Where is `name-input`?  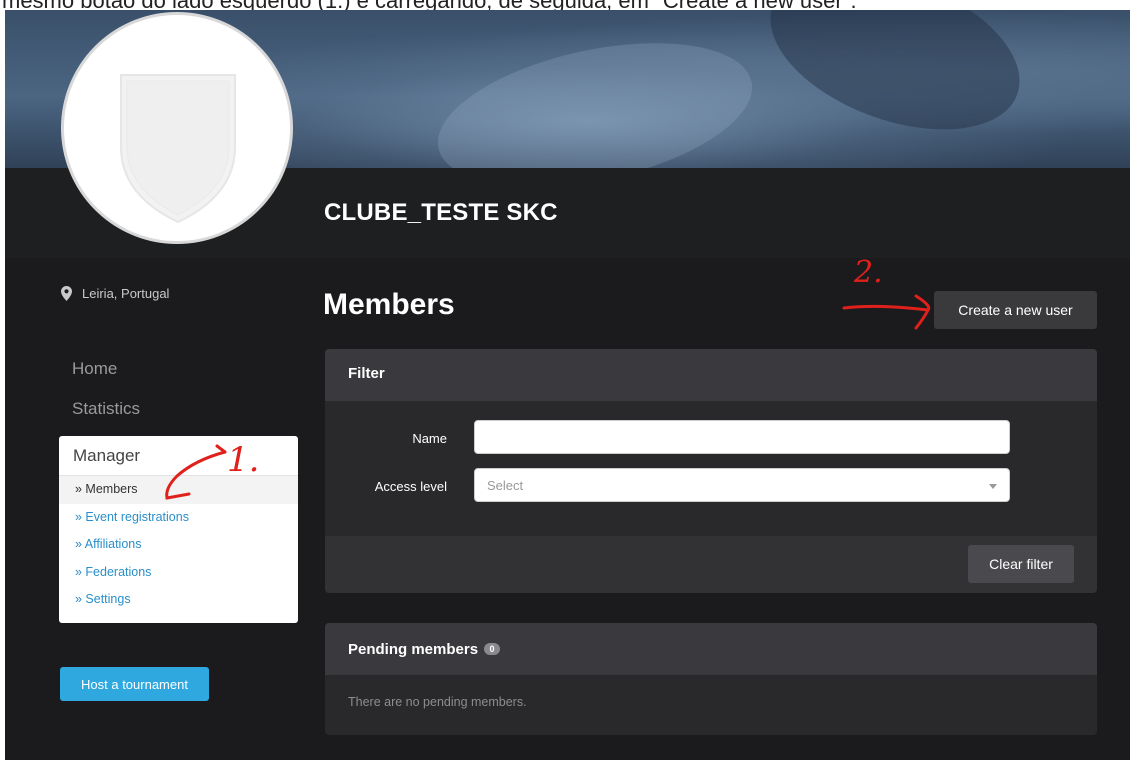
name-input is located at coordinates (742, 437).